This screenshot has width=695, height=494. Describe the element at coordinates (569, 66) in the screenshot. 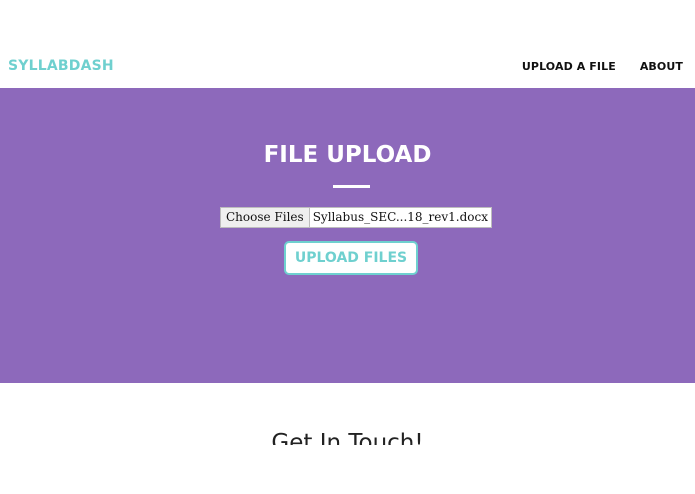

I see `nav-link-upload-a-file: UPLOAD A FILE` at that location.